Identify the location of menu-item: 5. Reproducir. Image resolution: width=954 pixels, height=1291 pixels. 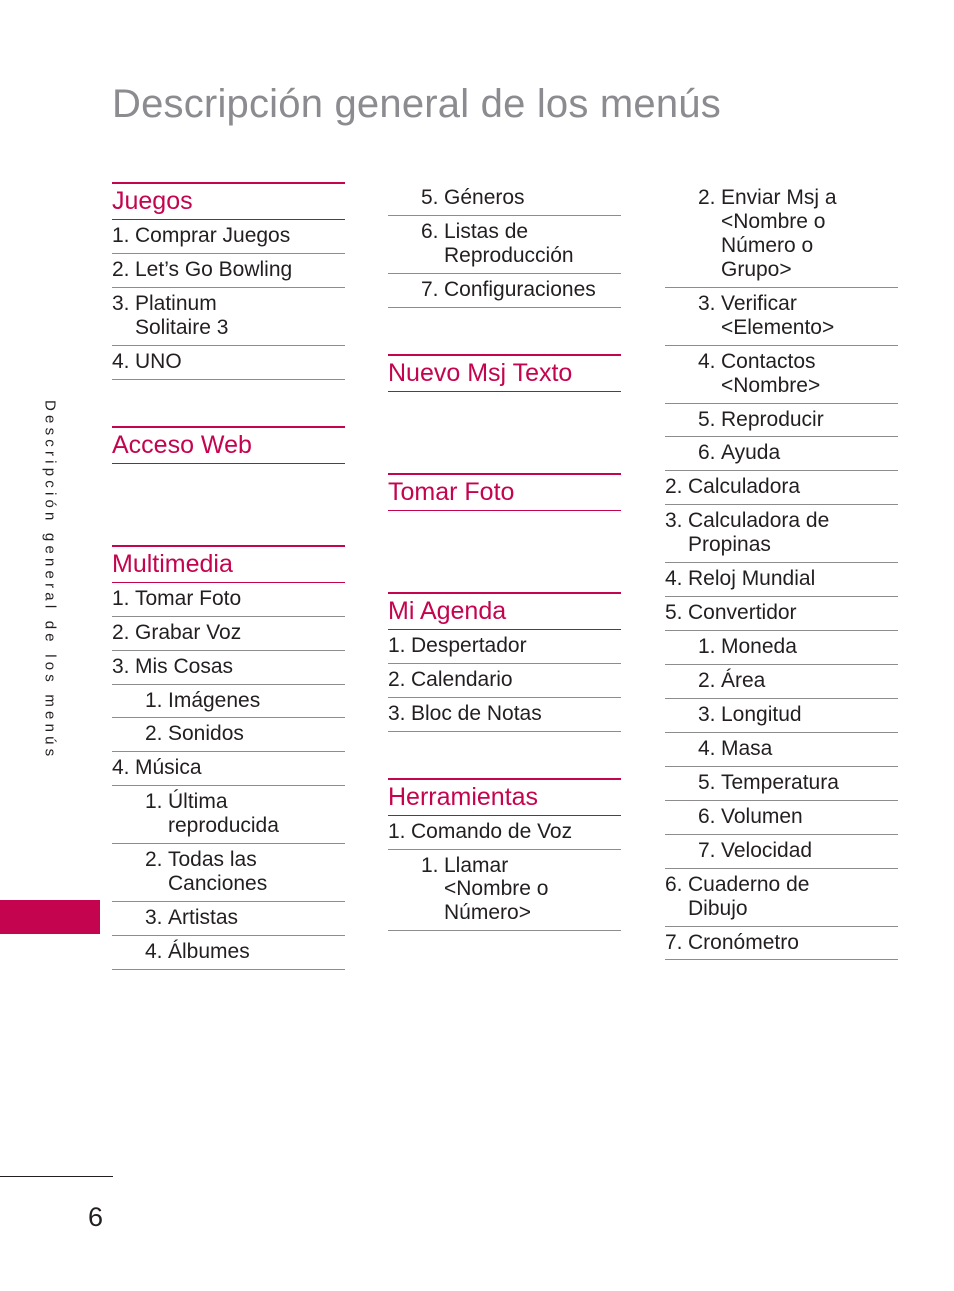
(781, 421).